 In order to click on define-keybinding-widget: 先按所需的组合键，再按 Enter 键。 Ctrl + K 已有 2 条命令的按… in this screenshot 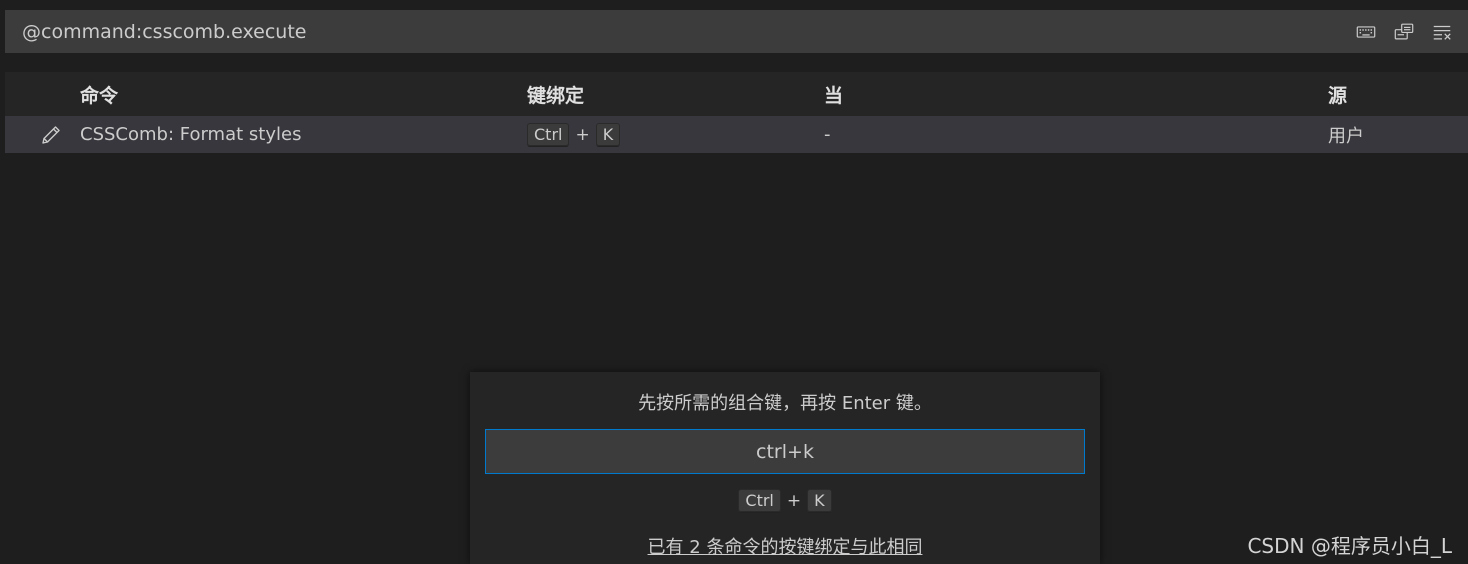, I will do `click(785, 468)`.